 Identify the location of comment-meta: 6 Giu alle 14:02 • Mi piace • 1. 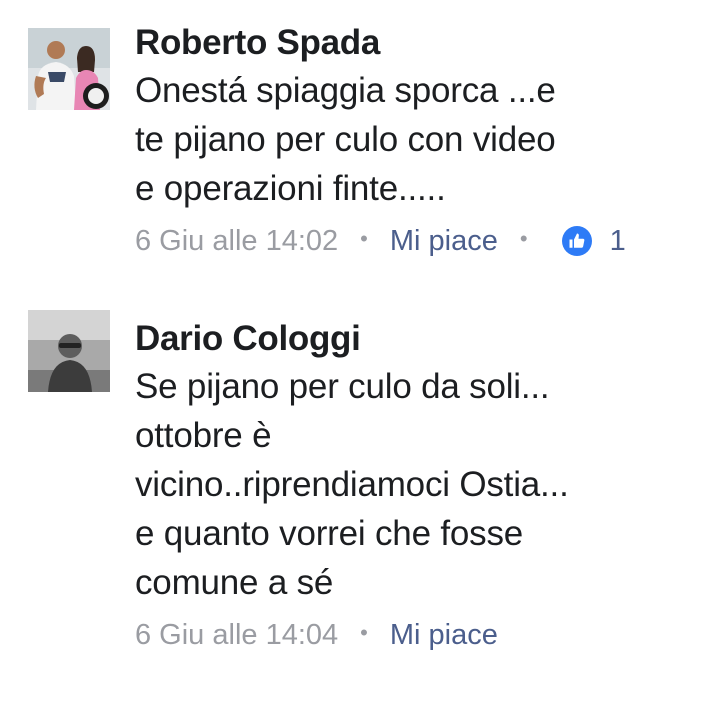
(422, 241).